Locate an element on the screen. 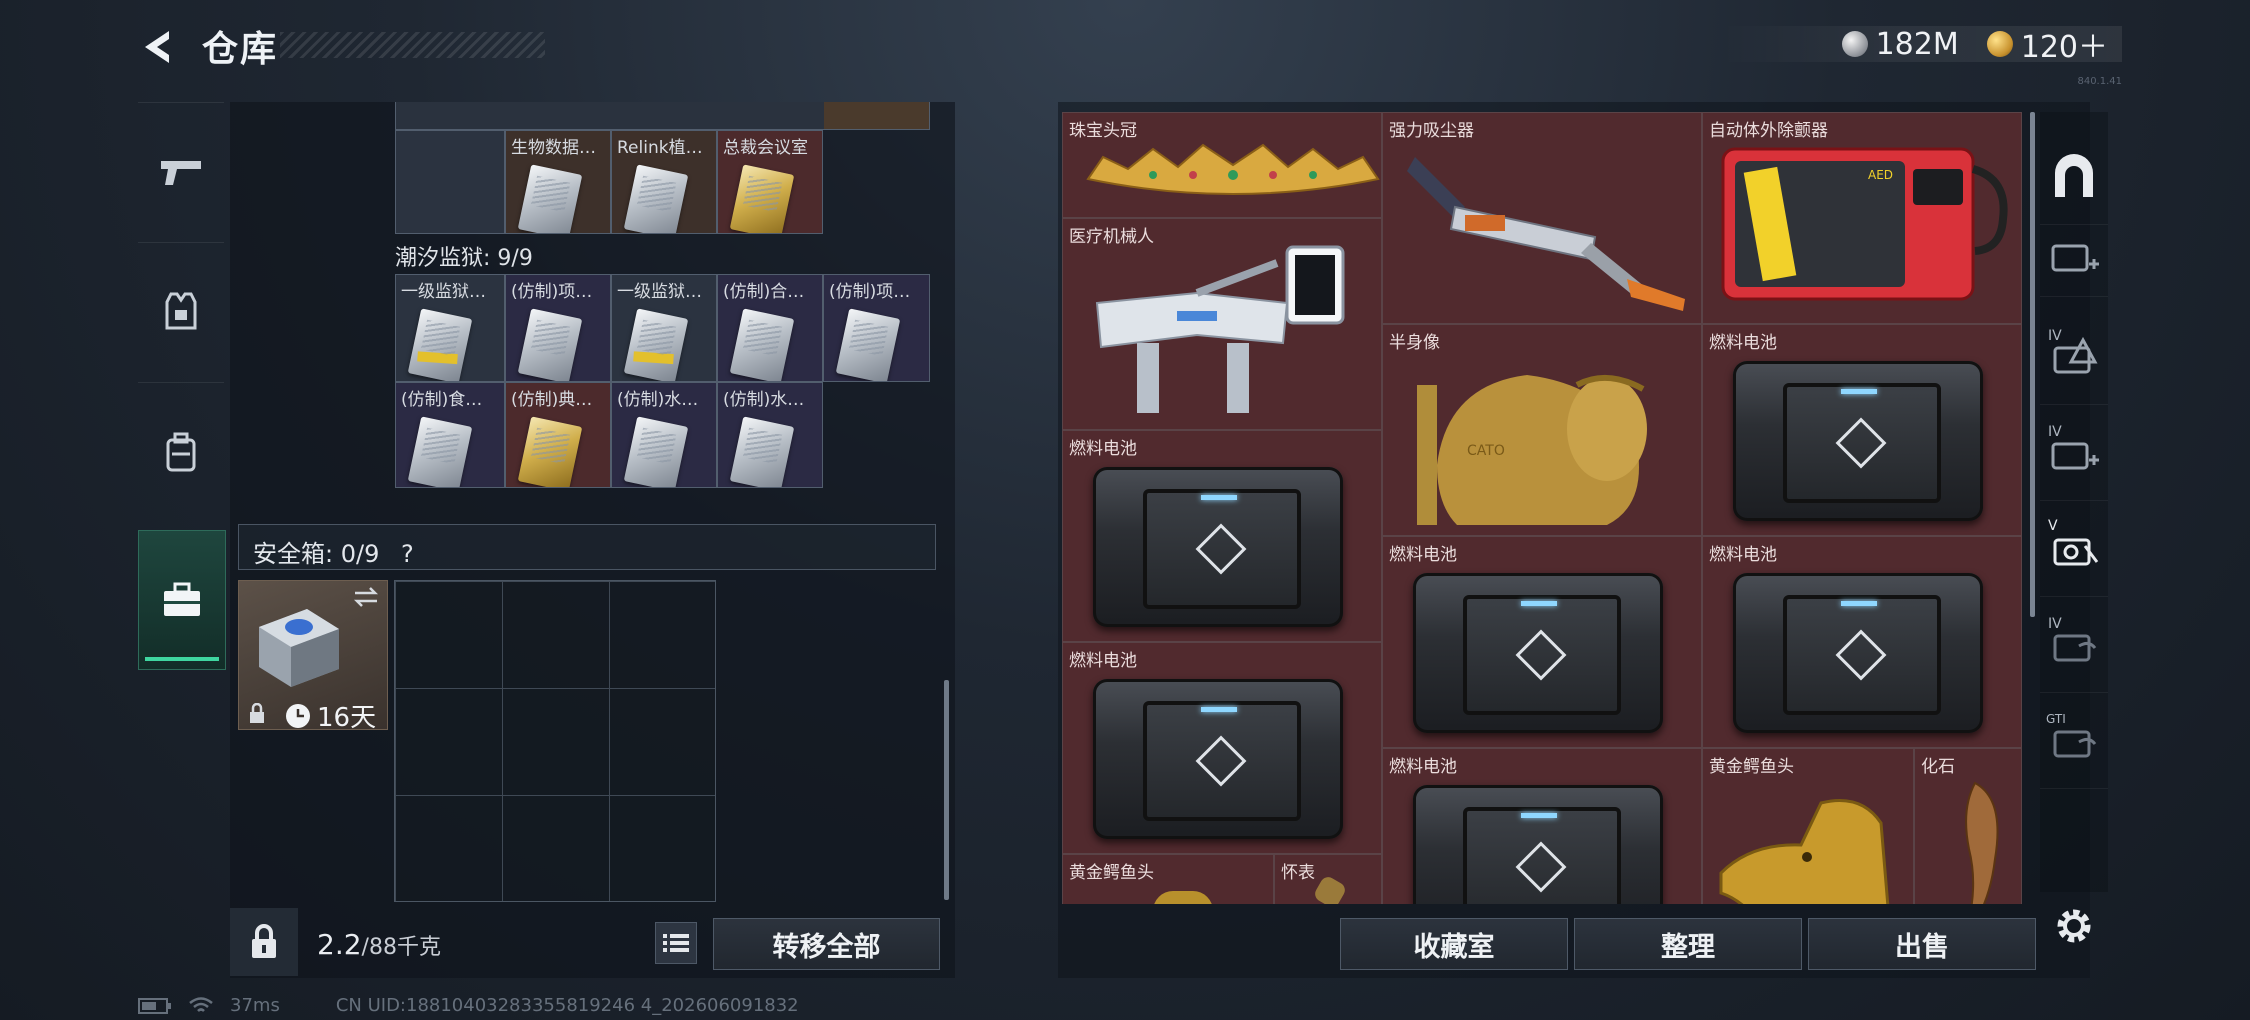  help-icon: ? is located at coordinates (407, 554).